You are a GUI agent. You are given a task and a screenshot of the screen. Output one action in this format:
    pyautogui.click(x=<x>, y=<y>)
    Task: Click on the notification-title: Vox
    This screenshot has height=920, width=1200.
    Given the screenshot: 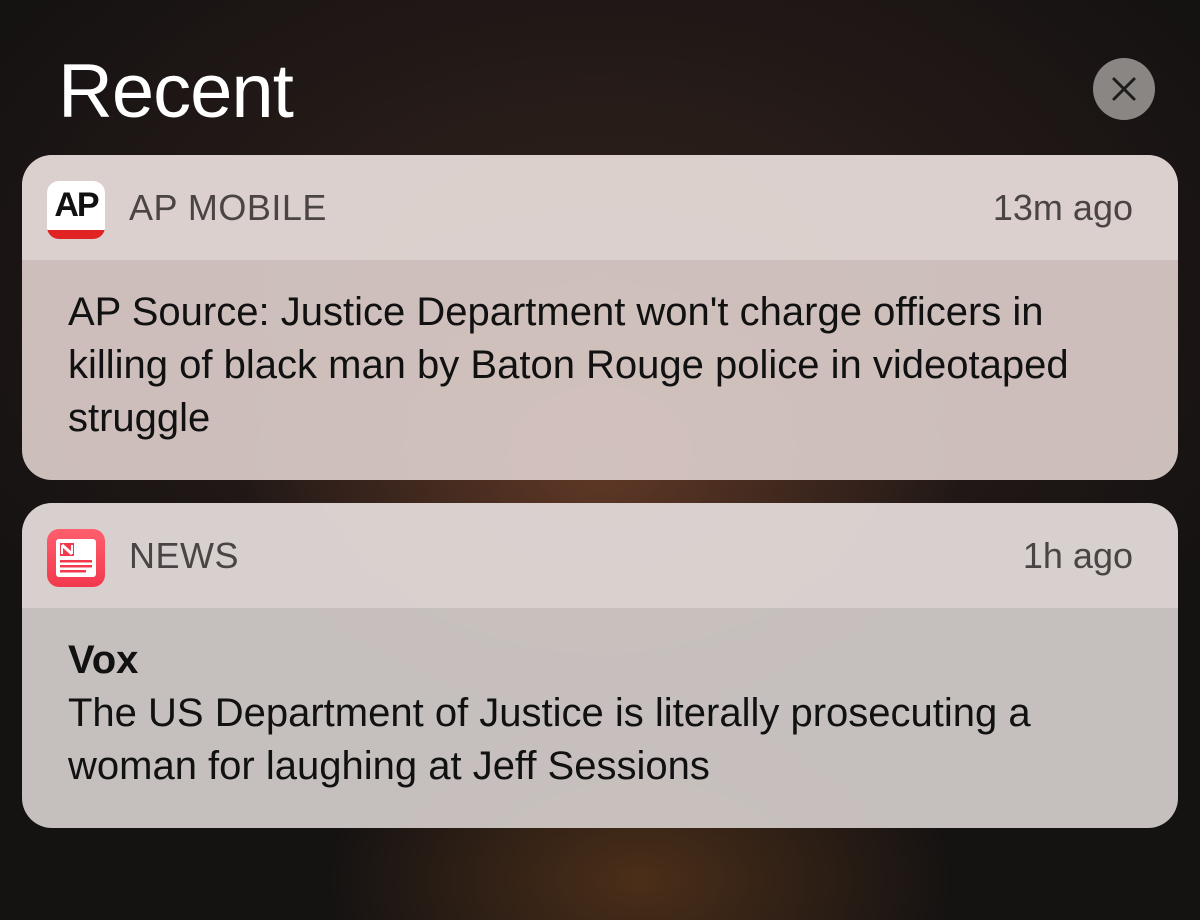 What is the action you would take?
    pyautogui.click(x=103, y=660)
    